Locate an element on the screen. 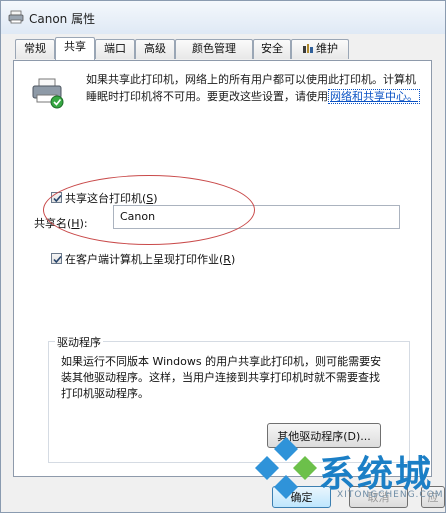 The height and width of the screenshot is (513, 446). render-jobs-checkbox is located at coordinates (56, 258).